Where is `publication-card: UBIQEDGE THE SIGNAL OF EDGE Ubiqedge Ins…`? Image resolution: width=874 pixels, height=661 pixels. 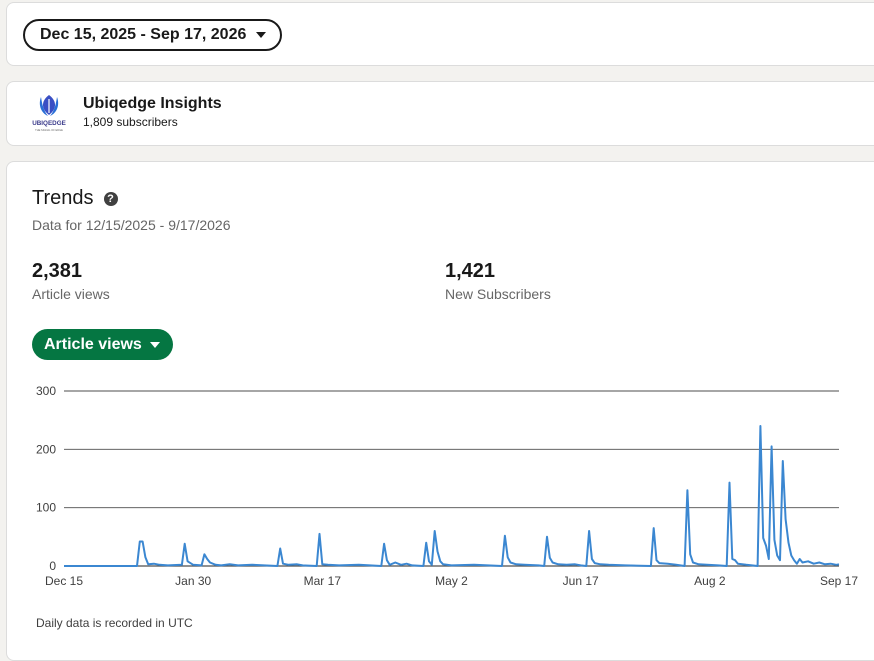 publication-card: UBIQEDGE THE SIGNAL OF EDGE Ubiqedge Ins… is located at coordinates (440, 113).